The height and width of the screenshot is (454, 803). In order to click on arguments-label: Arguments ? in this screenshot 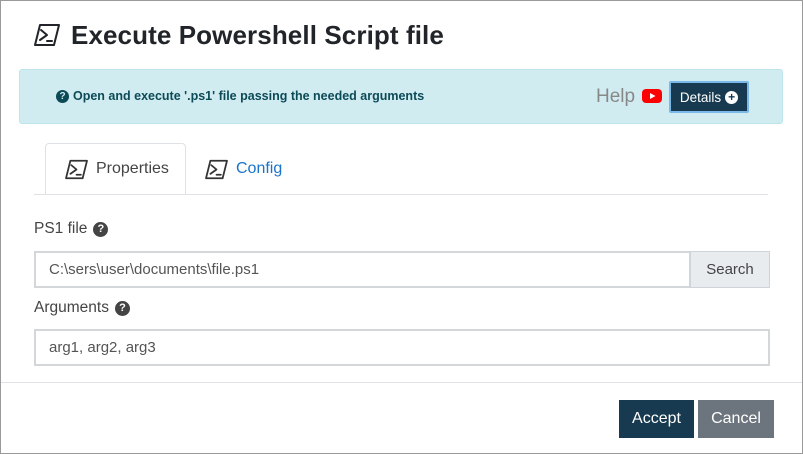, I will do `click(82, 308)`.